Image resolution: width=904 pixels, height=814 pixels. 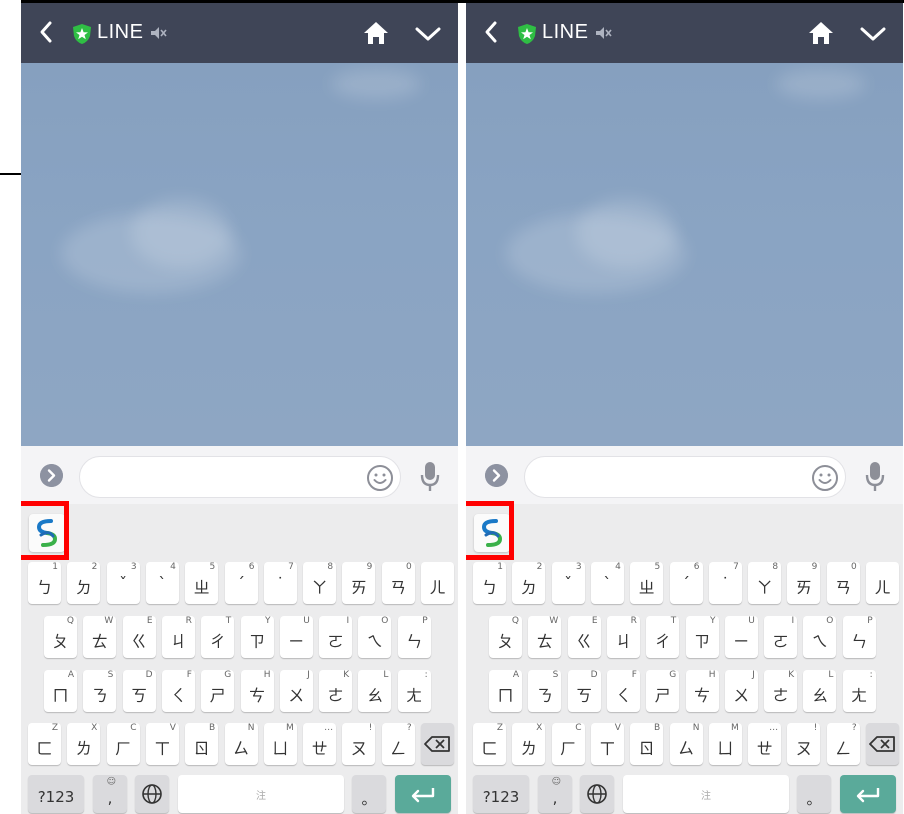 I want to click on message-input, so click(x=685, y=477).